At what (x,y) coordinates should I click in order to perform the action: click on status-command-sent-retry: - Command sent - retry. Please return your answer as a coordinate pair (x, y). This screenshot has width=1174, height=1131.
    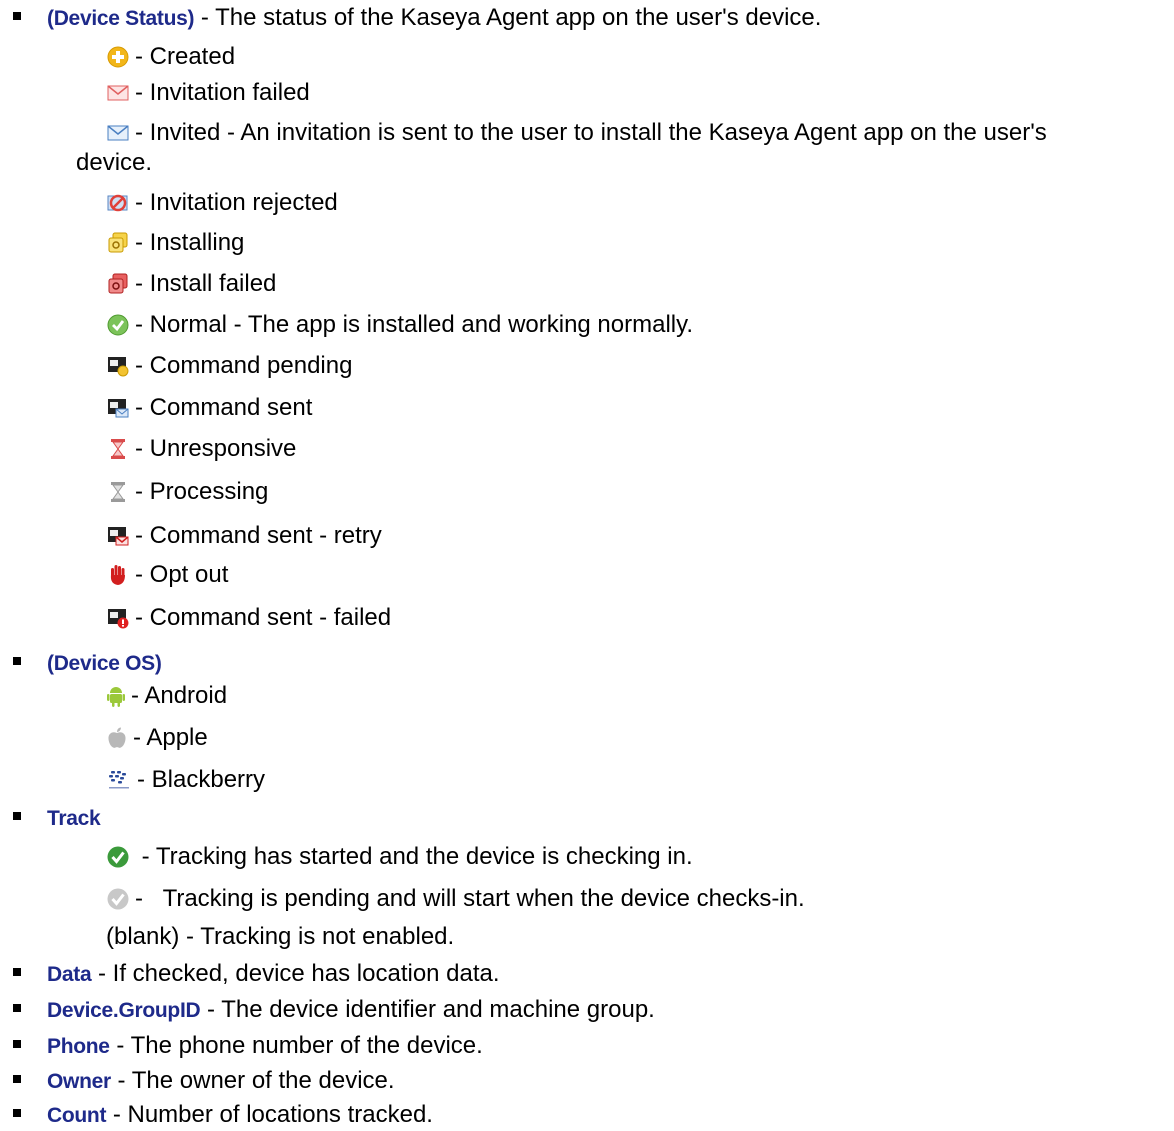
    Looking at the image, I should click on (244, 536).